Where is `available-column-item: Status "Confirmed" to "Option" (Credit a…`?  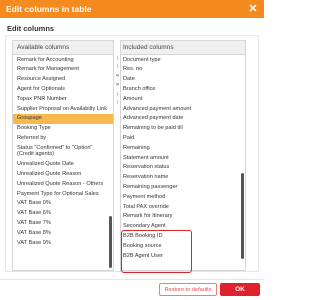 available-column-item: Status "Confirmed" to "Option" (Credit a… is located at coordinates (63, 151).